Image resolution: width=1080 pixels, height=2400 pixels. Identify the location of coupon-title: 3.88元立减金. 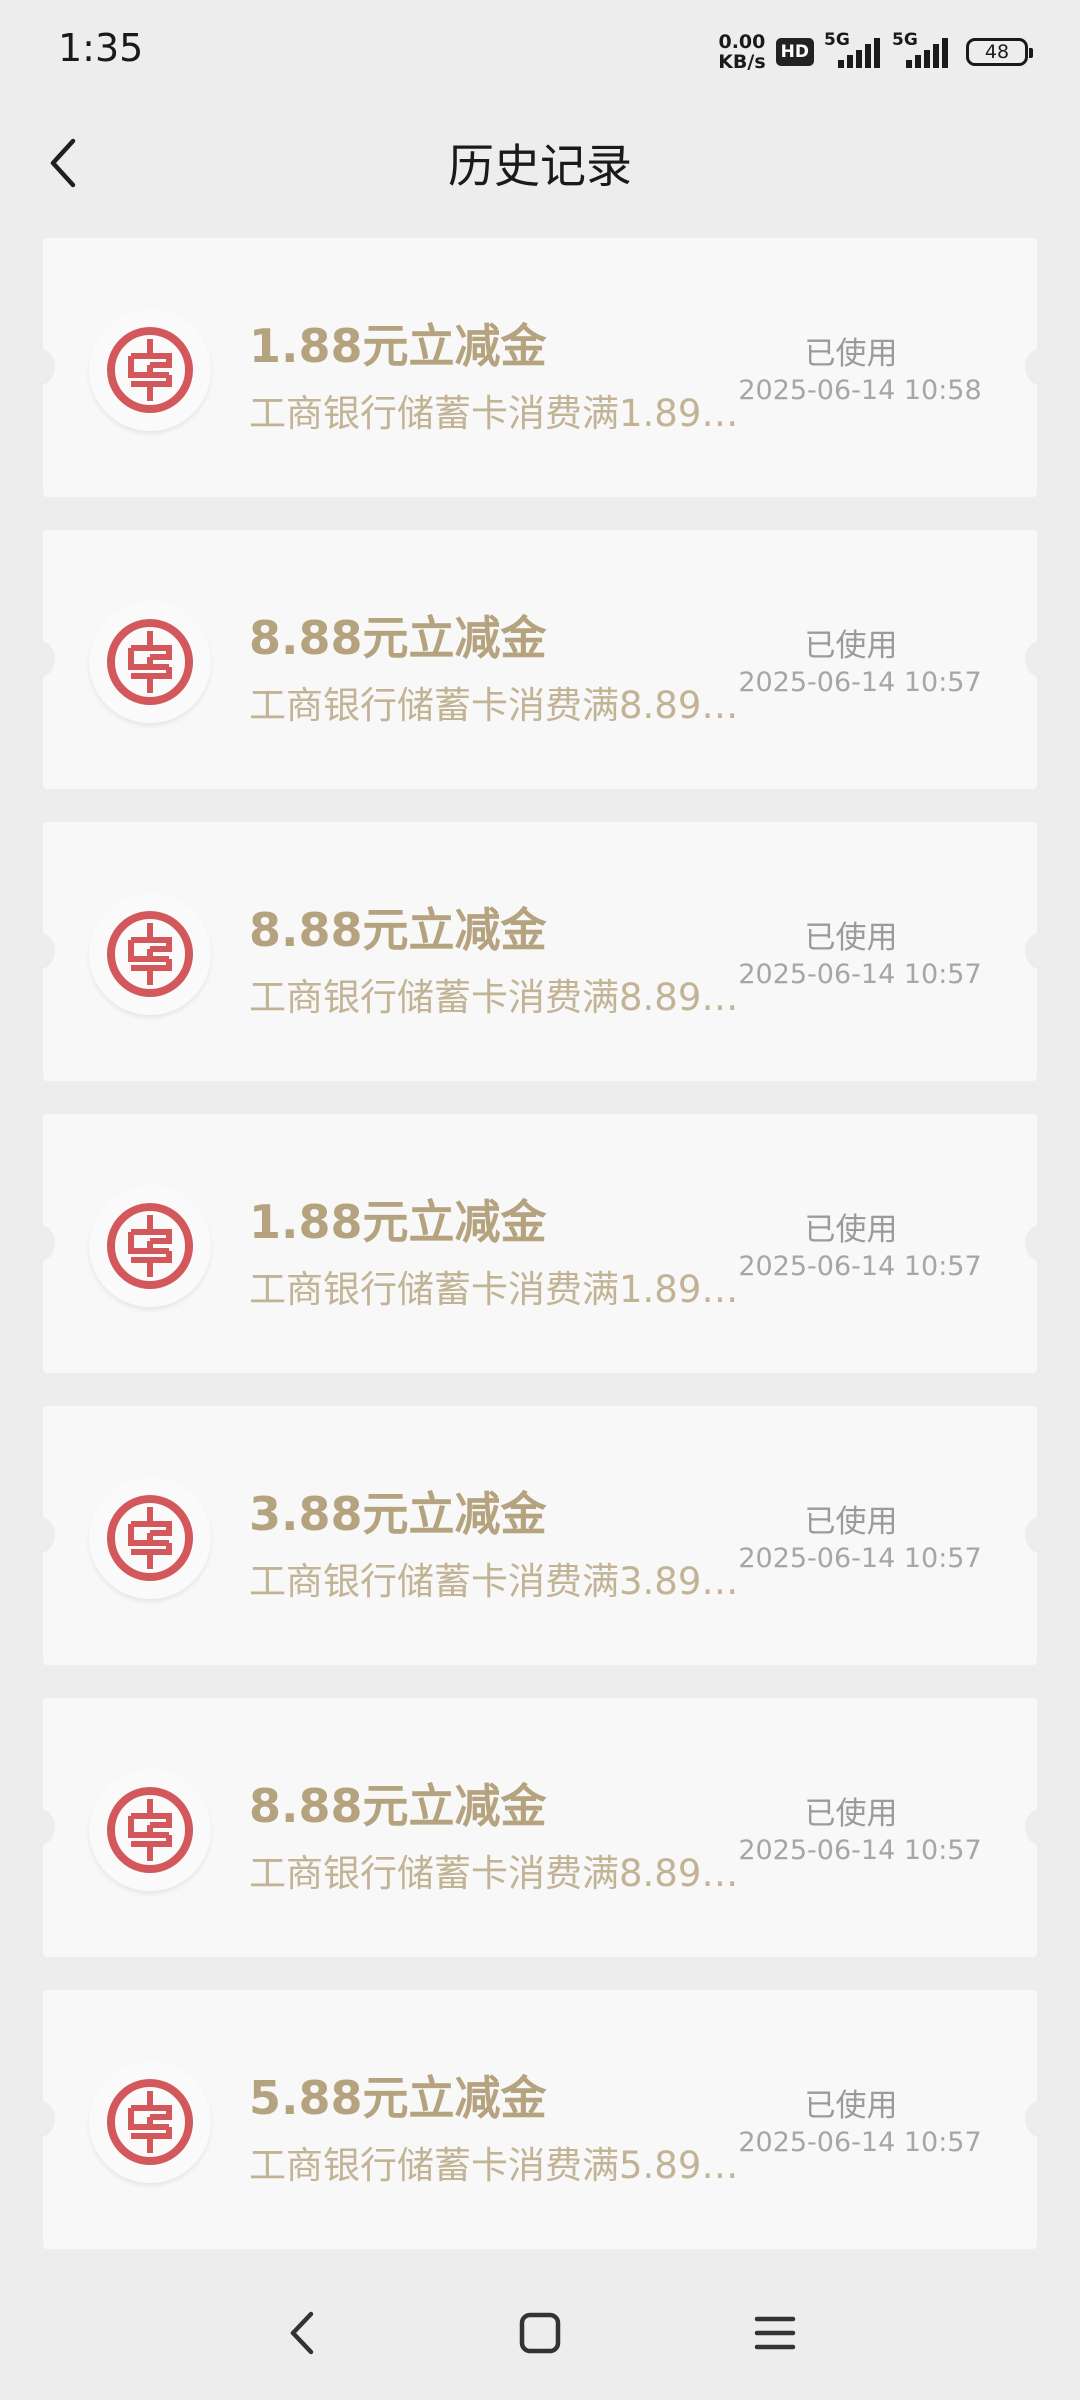
(398, 1514).